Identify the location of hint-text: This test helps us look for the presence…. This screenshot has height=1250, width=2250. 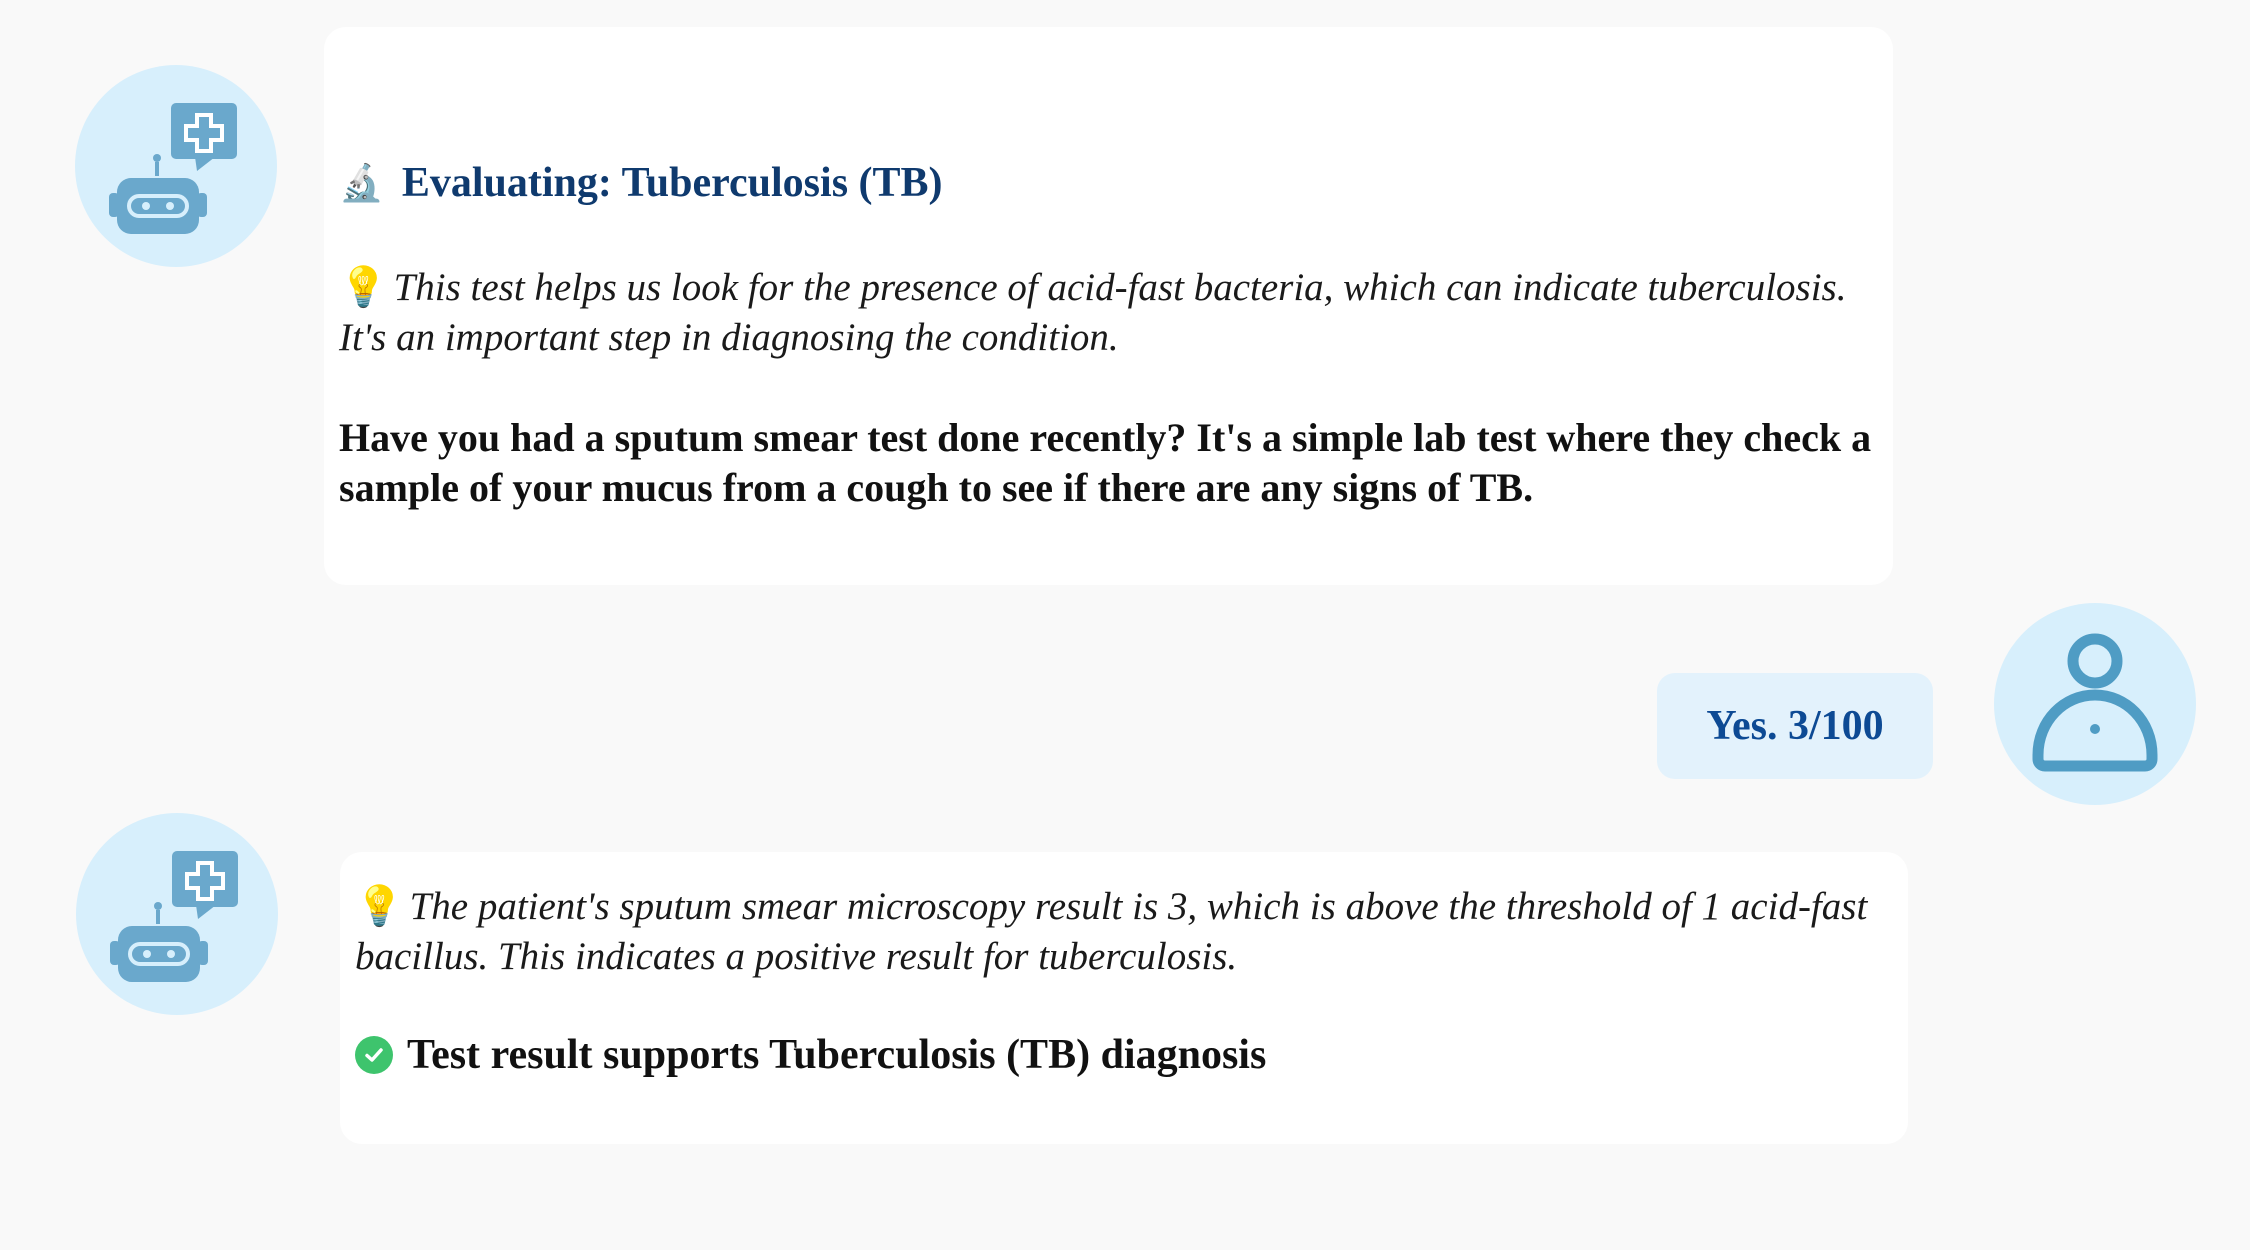
(1093, 312).